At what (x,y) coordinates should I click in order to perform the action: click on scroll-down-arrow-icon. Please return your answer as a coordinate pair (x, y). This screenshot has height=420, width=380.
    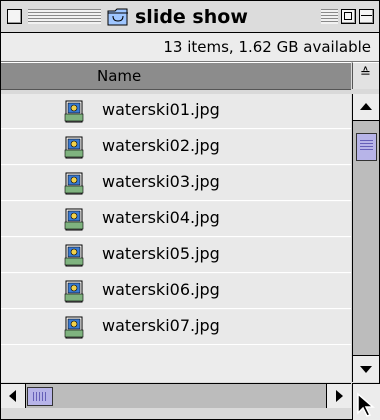
    Looking at the image, I should click on (366, 368).